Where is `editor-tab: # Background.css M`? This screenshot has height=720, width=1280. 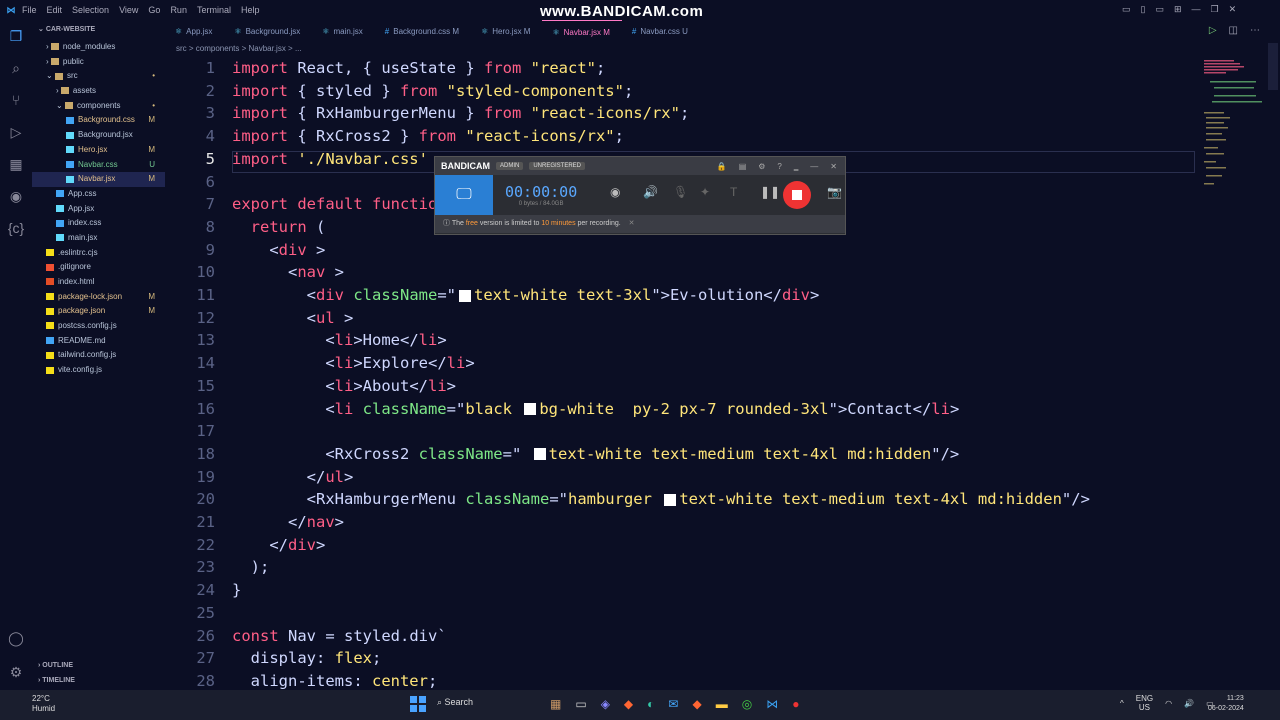
editor-tab: # Background.css M is located at coordinates (423, 31).